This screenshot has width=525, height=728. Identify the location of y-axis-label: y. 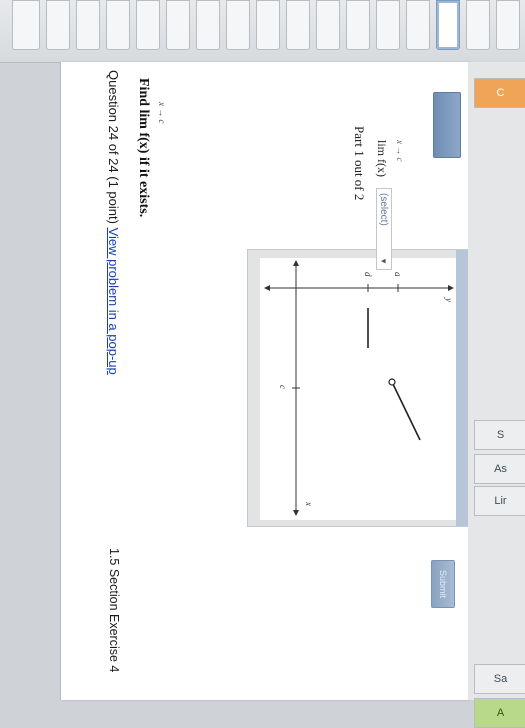
(449, 299).